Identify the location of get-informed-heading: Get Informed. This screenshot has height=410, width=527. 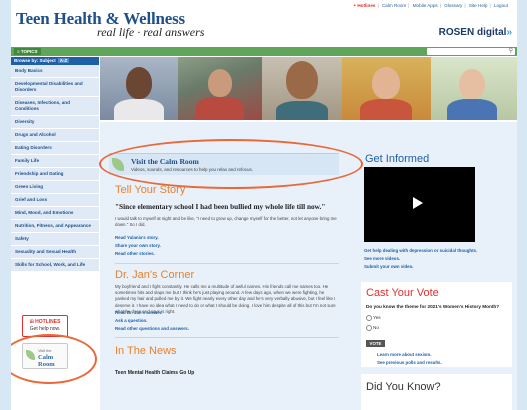
(397, 159).